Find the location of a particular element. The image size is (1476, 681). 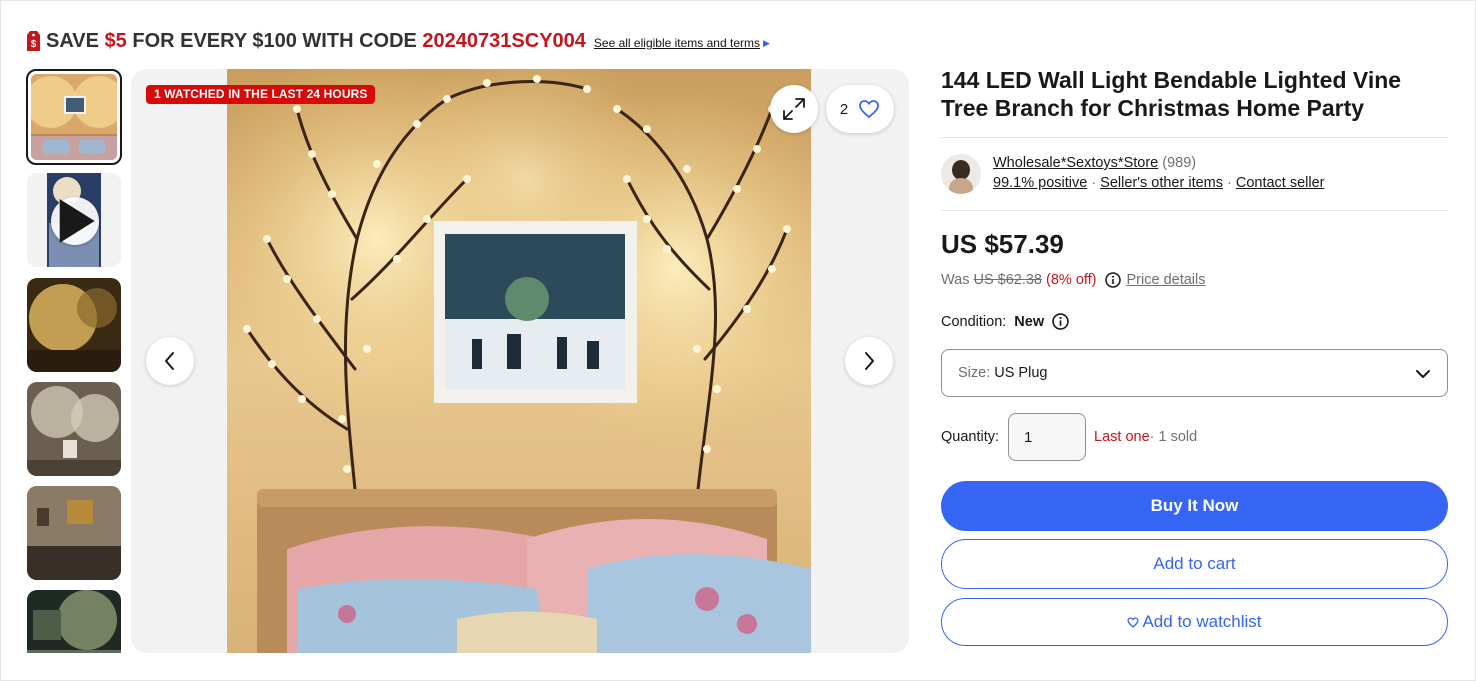

previous-image-button is located at coordinates (170, 361).